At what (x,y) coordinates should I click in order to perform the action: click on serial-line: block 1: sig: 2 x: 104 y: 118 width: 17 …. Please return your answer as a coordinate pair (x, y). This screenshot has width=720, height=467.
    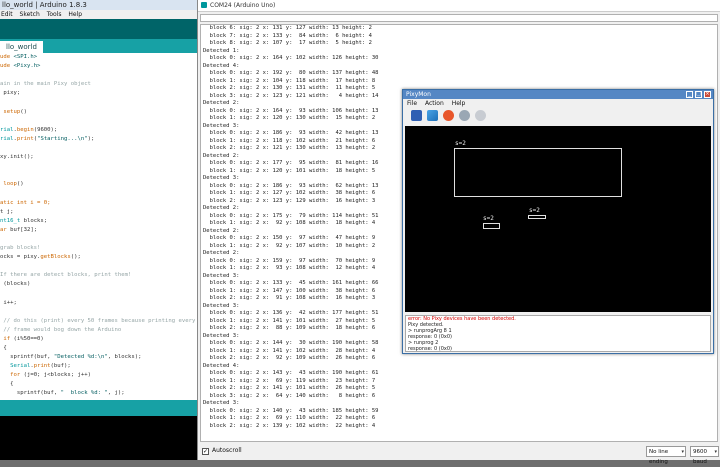
    Looking at the image, I should click on (459, 82).